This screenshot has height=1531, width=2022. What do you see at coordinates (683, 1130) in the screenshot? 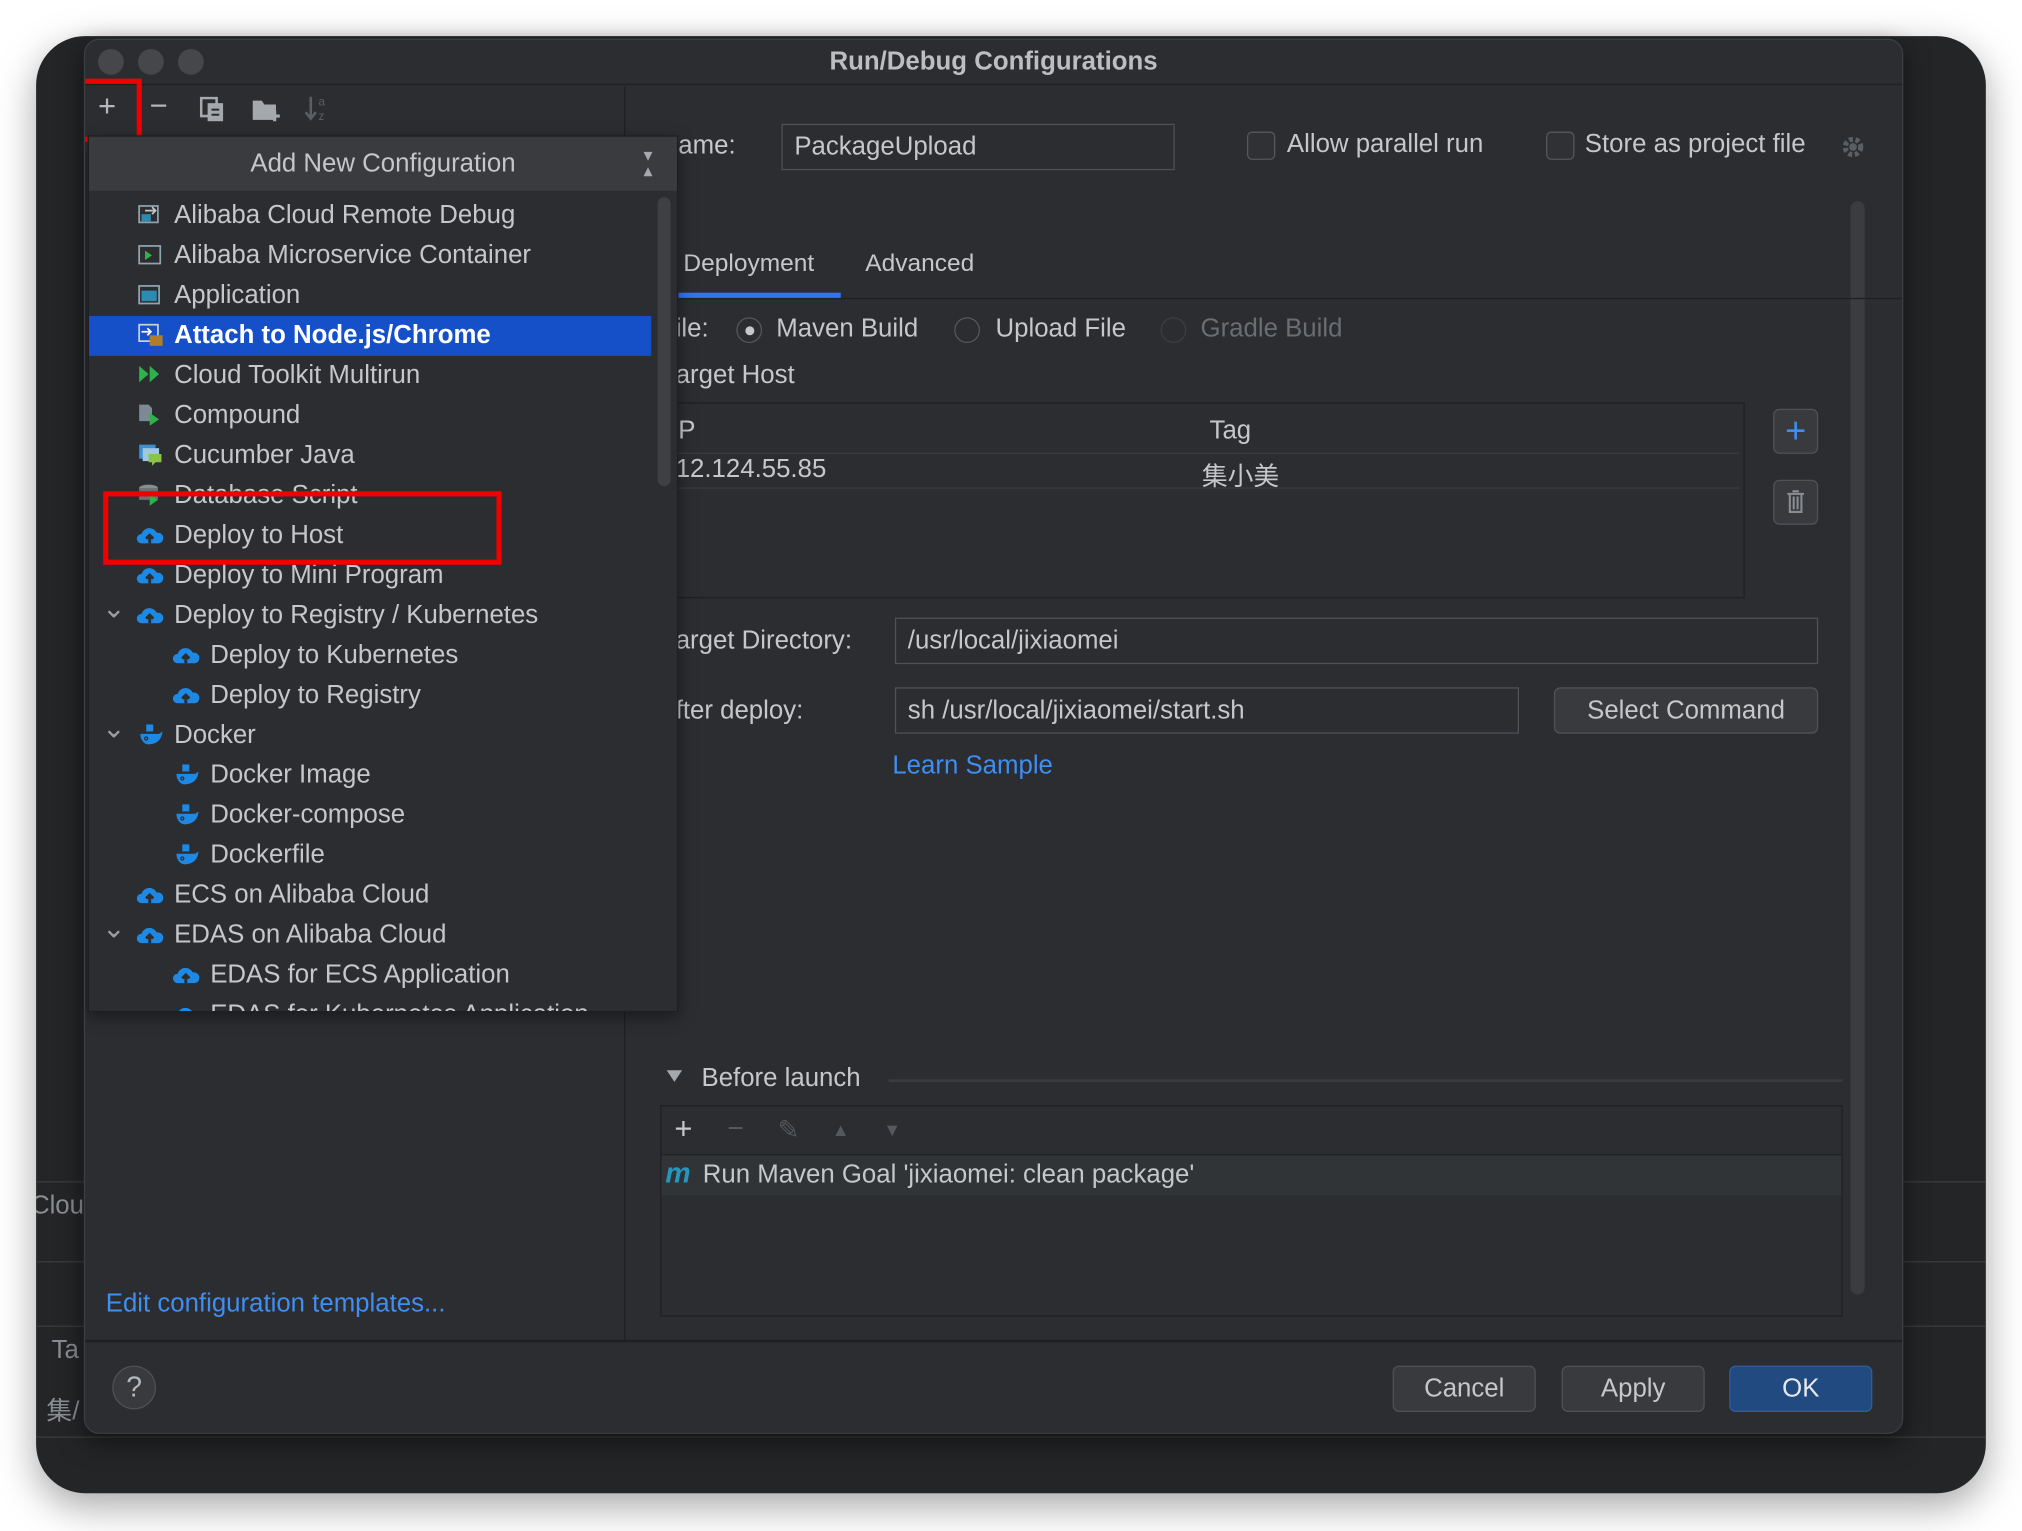
I see `add-task-button: +` at bounding box center [683, 1130].